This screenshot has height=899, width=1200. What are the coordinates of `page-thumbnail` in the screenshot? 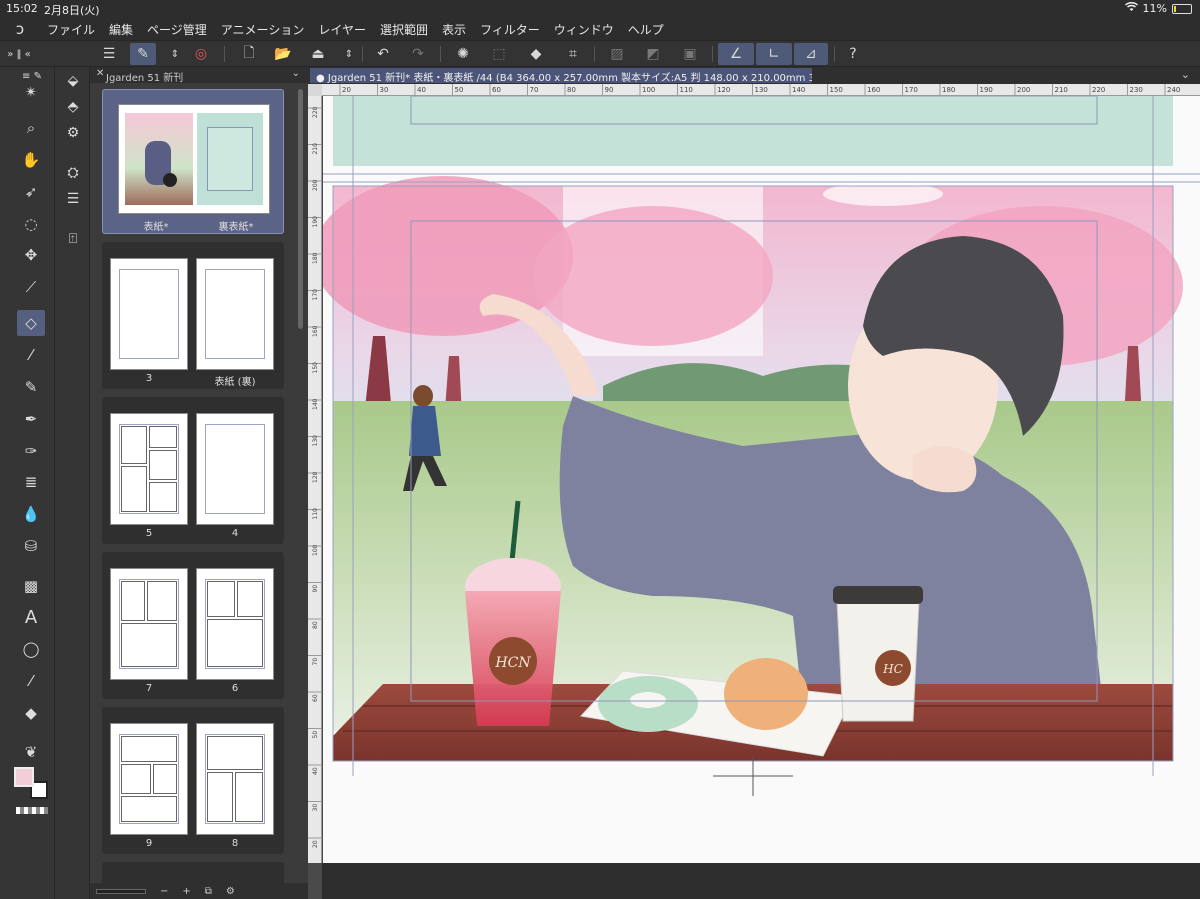 It's located at (149, 779).